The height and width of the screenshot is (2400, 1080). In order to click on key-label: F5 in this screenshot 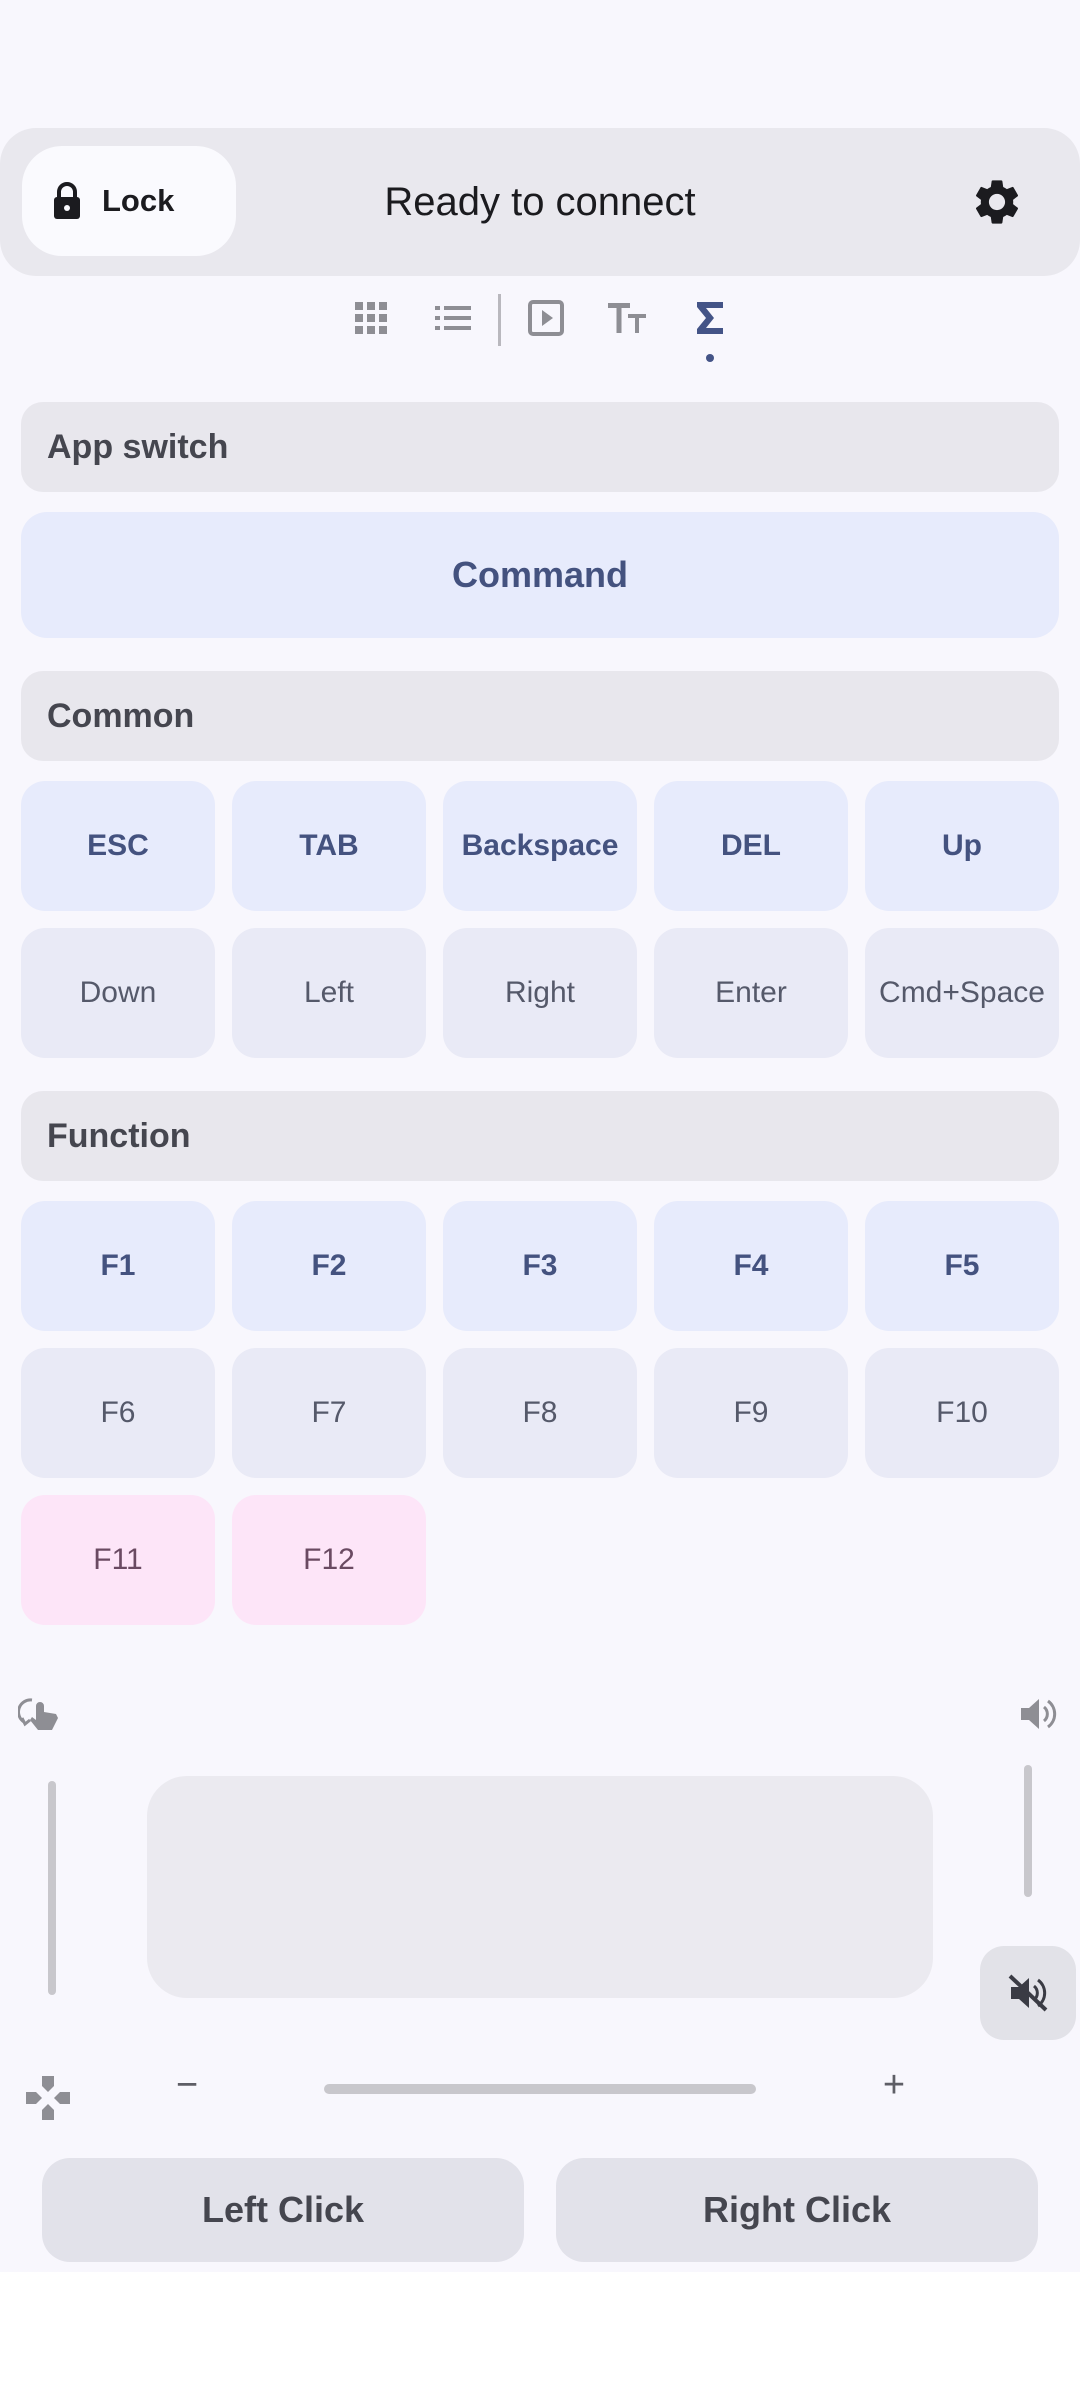, I will do `click(962, 1265)`.